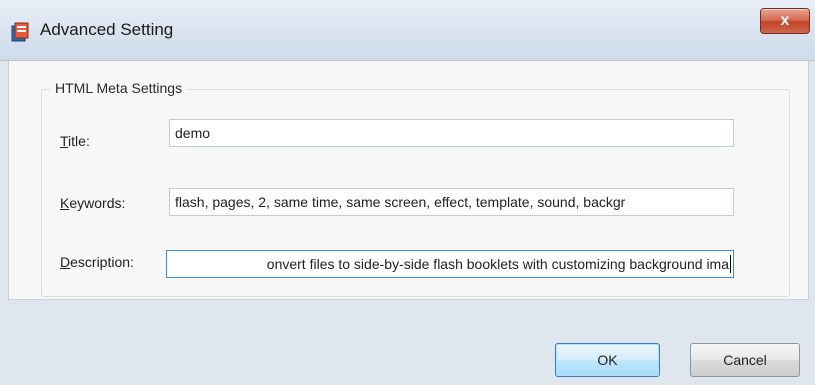 The height and width of the screenshot is (385, 815). Describe the element at coordinates (107, 29) in the screenshot. I see `window-title: Advanced Setting` at that location.